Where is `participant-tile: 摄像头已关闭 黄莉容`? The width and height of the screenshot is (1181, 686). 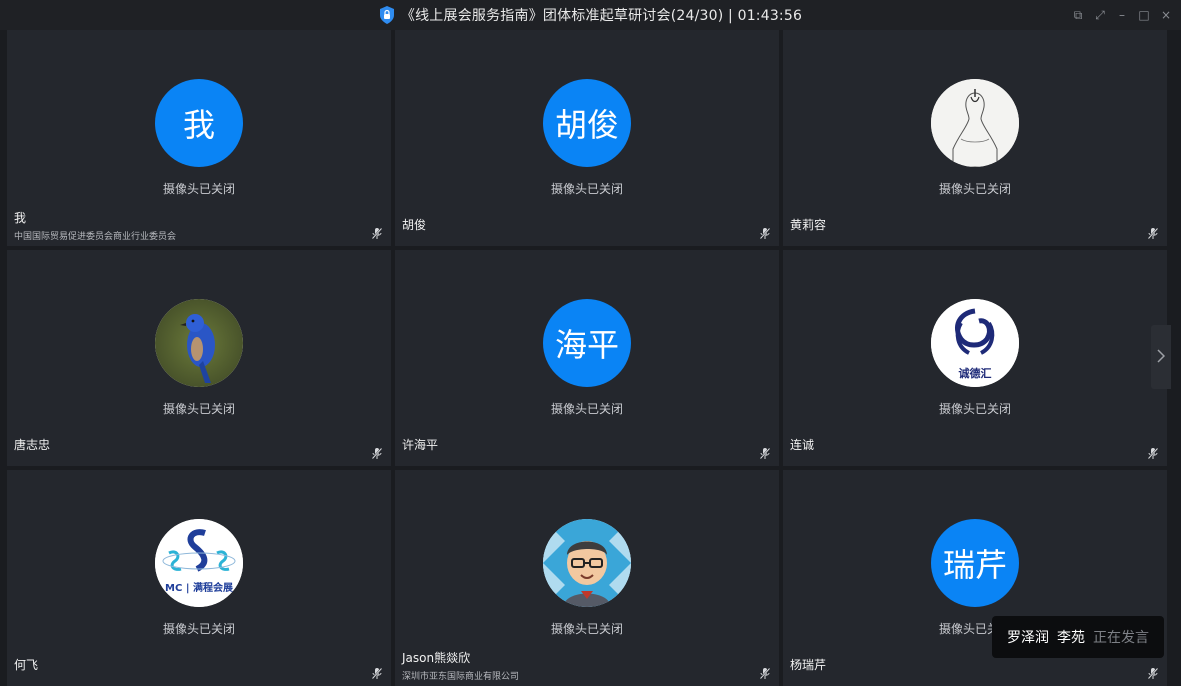 participant-tile: 摄像头已关闭 黄莉容 is located at coordinates (975, 138).